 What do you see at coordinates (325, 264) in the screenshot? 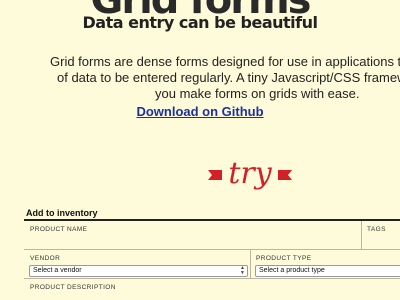
I see `product-type-field: Product Type Select a product type` at bounding box center [325, 264].